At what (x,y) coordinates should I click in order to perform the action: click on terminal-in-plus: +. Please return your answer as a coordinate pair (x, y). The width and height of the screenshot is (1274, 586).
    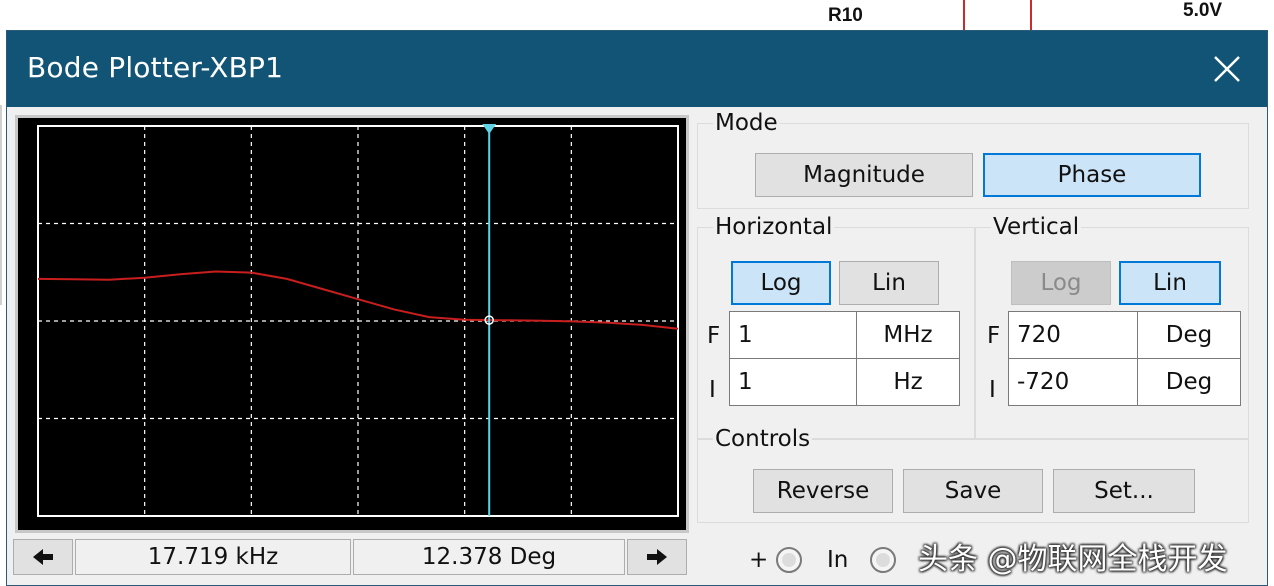
    Looking at the image, I should click on (776, 560).